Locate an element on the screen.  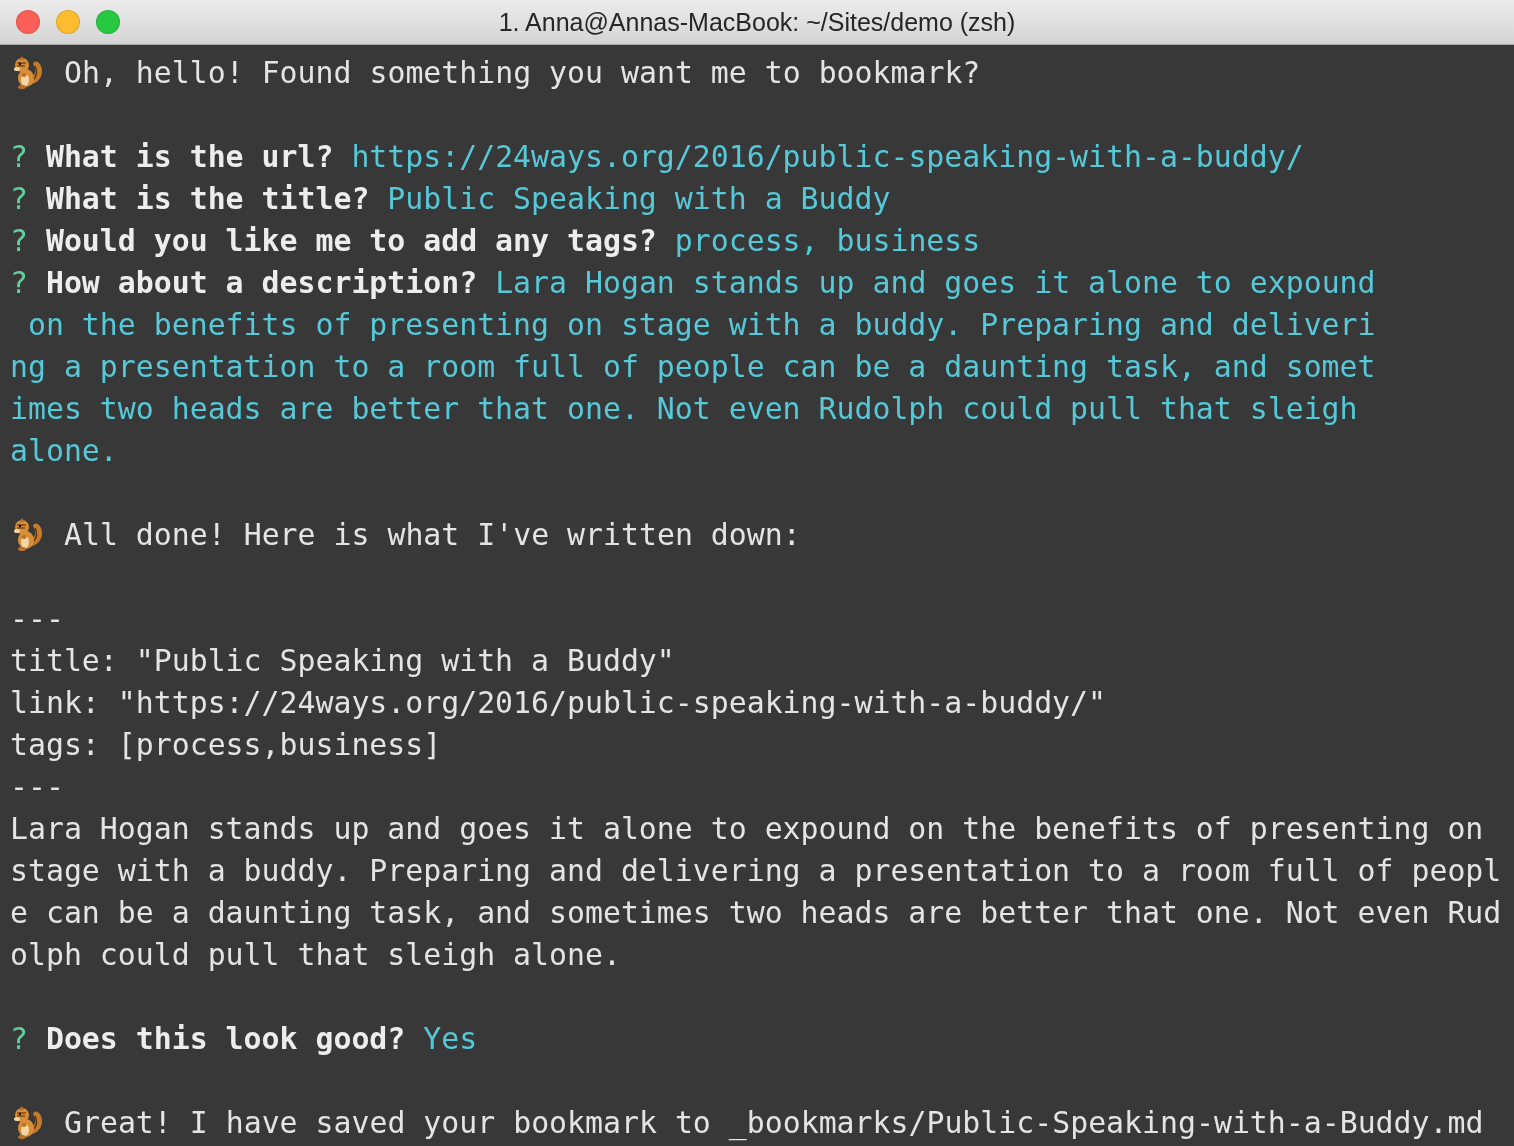
window-title: 1. Anna@Annas-MacBook: ~/Sites/demo (zsh) is located at coordinates (757, 22).